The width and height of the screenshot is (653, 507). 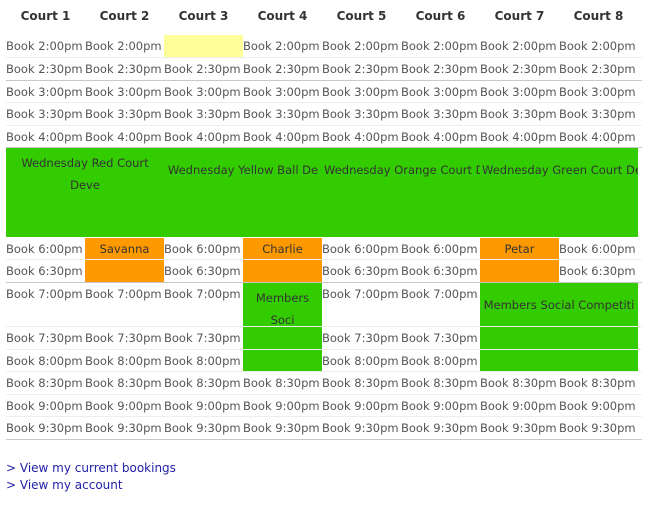 I want to click on book-slot-court5-800pm: Book 8:00pm, so click(x=361, y=361).